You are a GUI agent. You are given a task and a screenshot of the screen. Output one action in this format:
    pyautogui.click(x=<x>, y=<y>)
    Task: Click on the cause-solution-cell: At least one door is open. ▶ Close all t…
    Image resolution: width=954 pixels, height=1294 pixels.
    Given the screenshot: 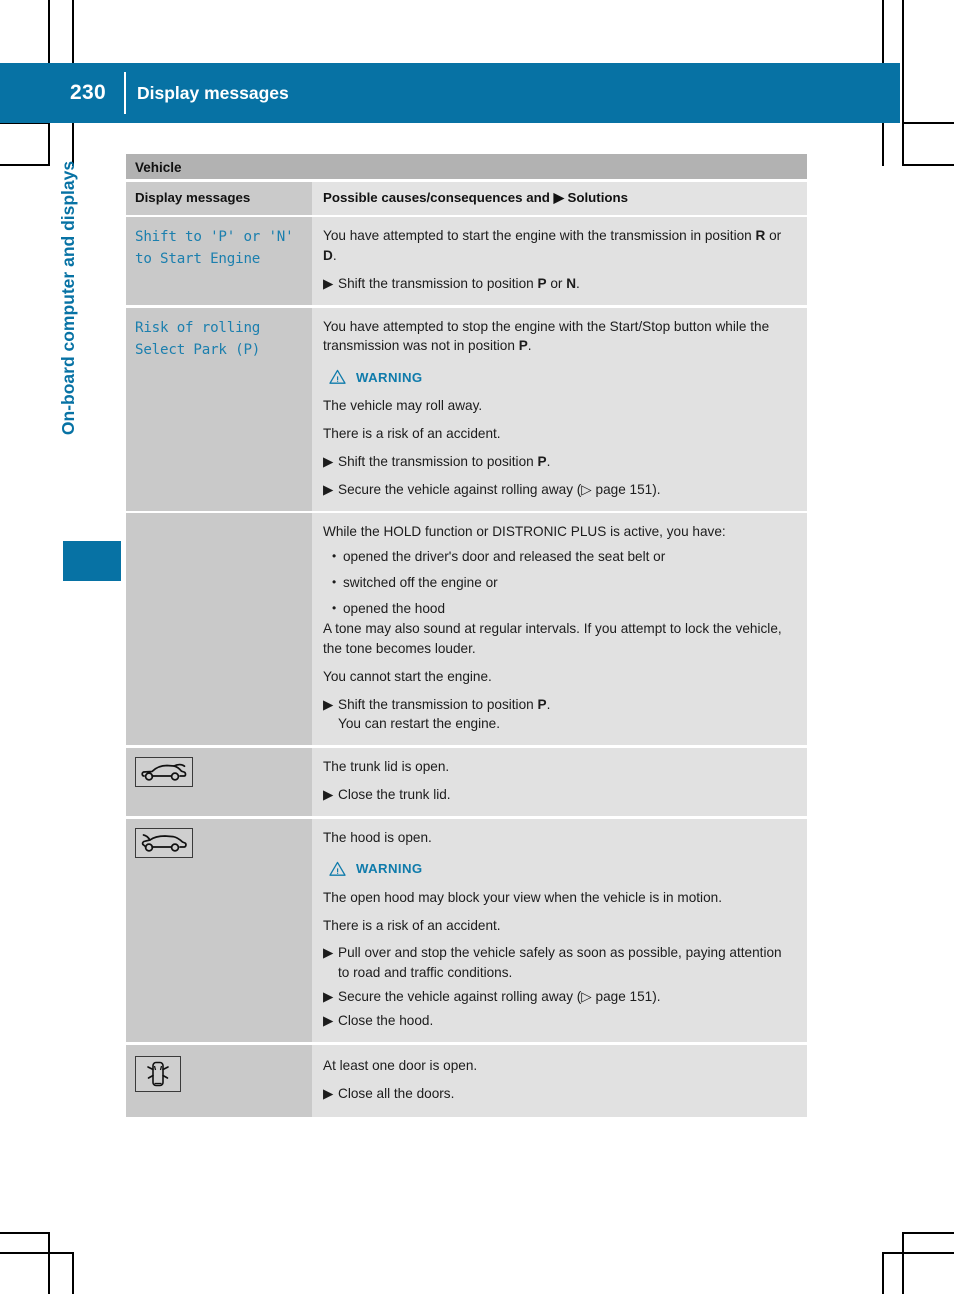 What is the action you would take?
    pyautogui.click(x=559, y=1081)
    